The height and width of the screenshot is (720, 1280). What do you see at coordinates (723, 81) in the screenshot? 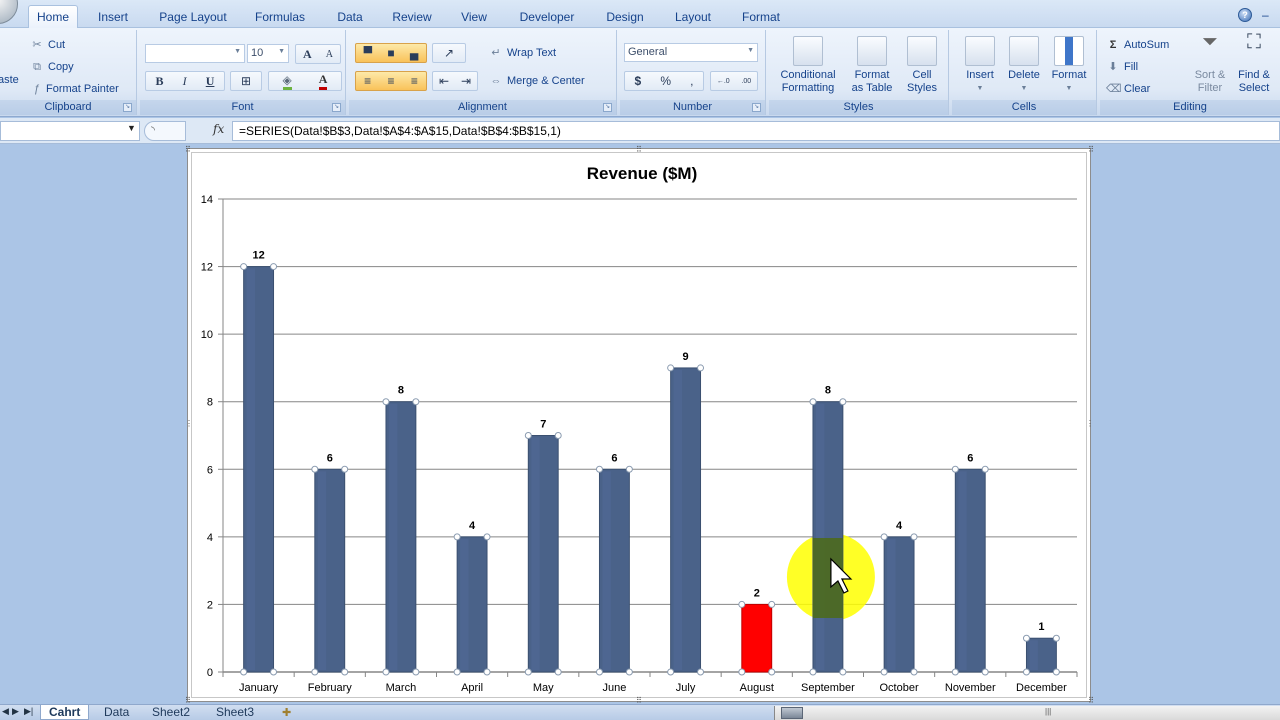
I see `increase-decimal-button: ←.0` at bounding box center [723, 81].